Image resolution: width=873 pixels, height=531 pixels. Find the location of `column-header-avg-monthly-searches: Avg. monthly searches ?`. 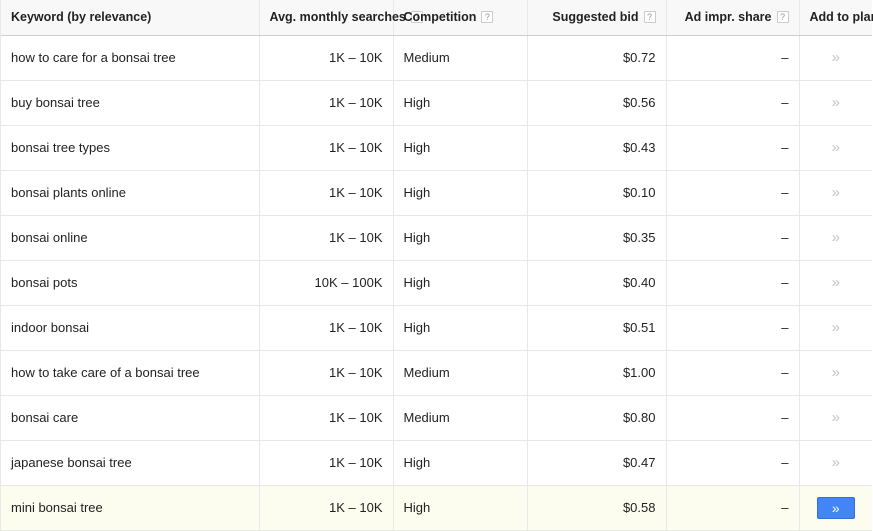

column-header-avg-monthly-searches: Avg. monthly searches ? is located at coordinates (326, 17).